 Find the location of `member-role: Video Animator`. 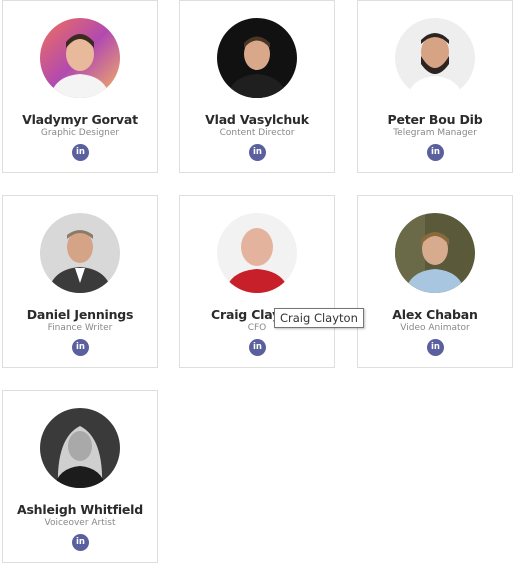

member-role: Video Animator is located at coordinates (435, 328).